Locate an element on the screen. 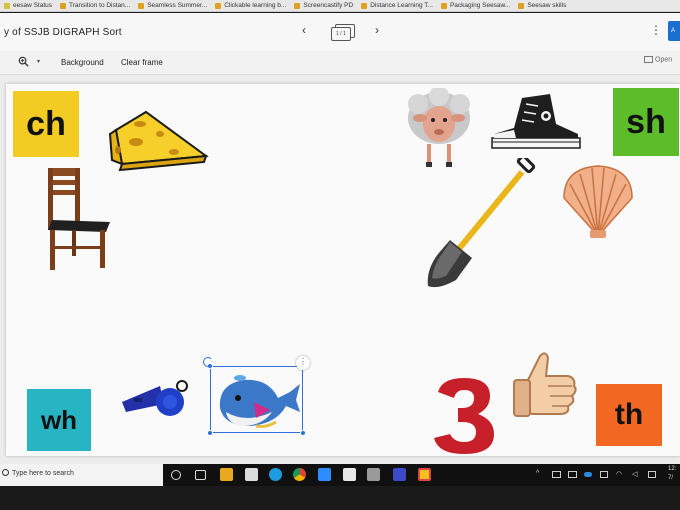  clock-date: 7/ is located at coordinates (670, 478).